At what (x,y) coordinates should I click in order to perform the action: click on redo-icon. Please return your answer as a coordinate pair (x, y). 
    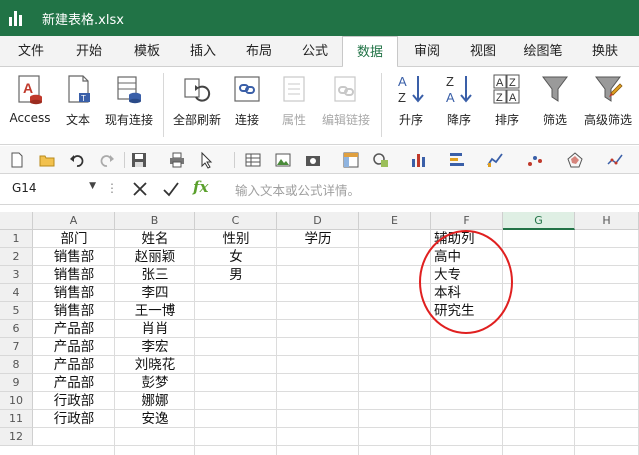
    Looking at the image, I should click on (107, 160).